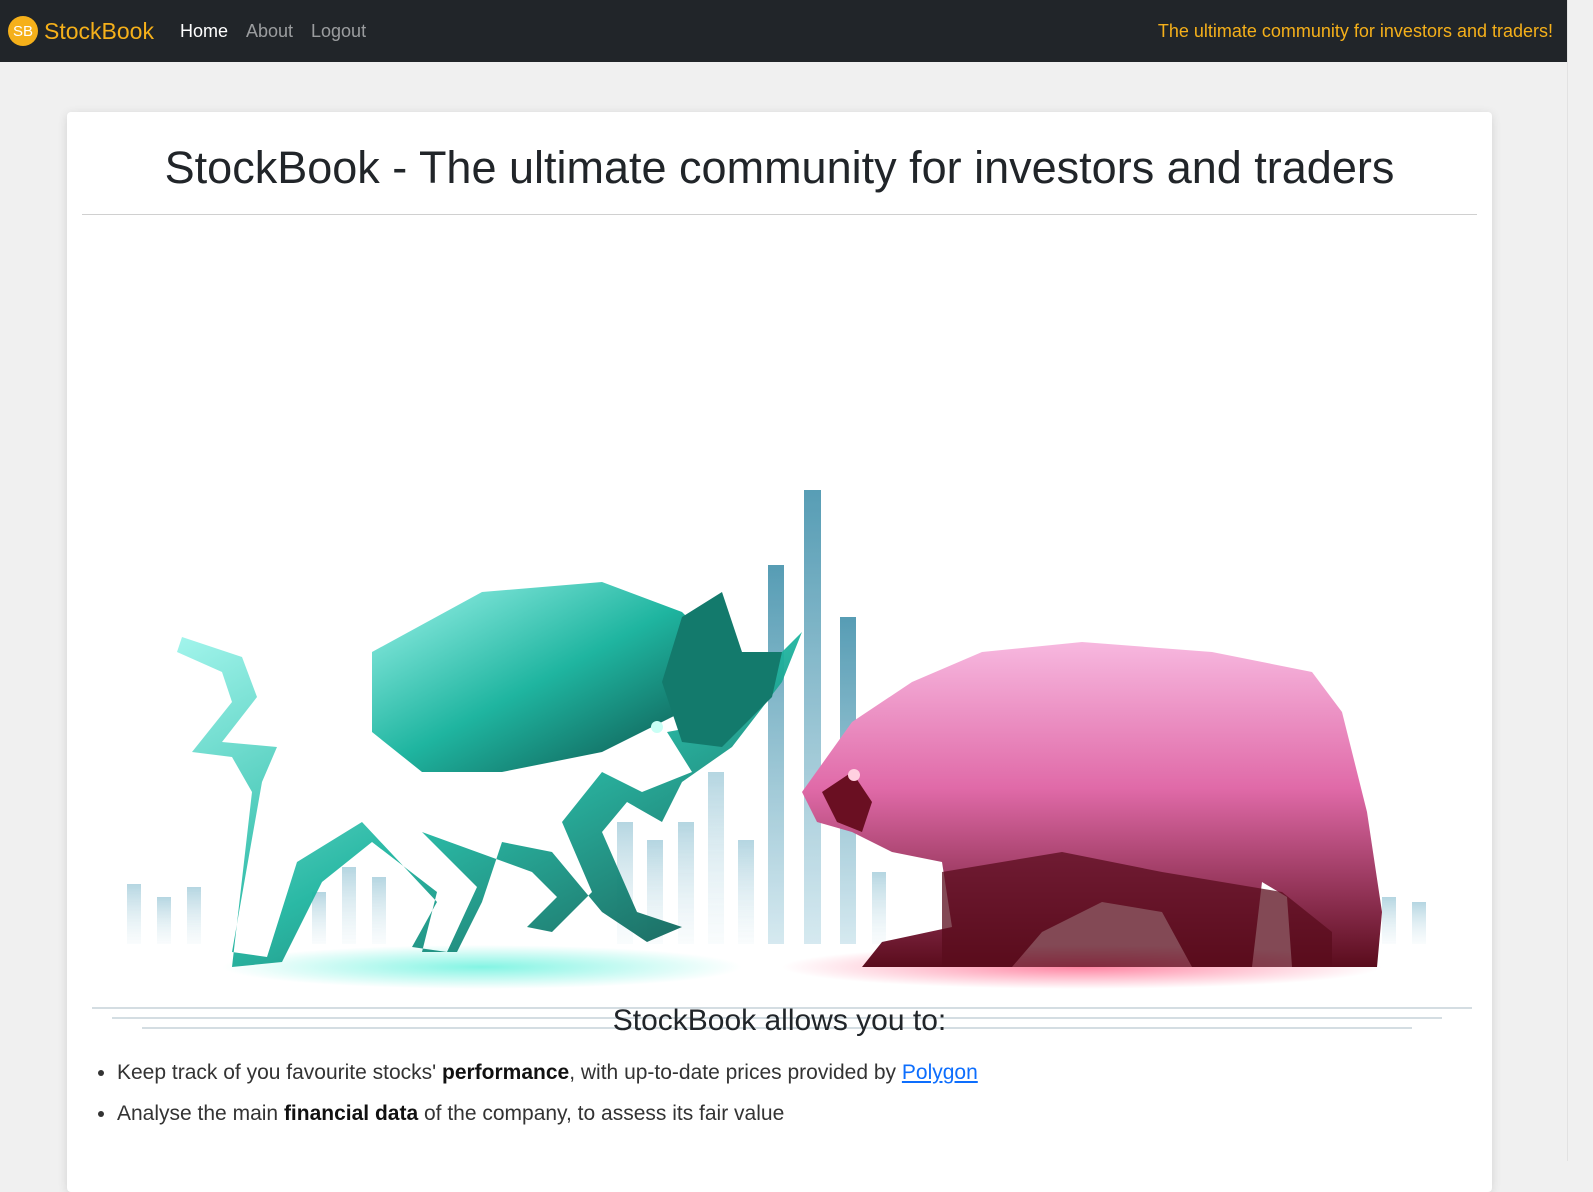  I want to click on feature-highlight: performance, so click(506, 1072).